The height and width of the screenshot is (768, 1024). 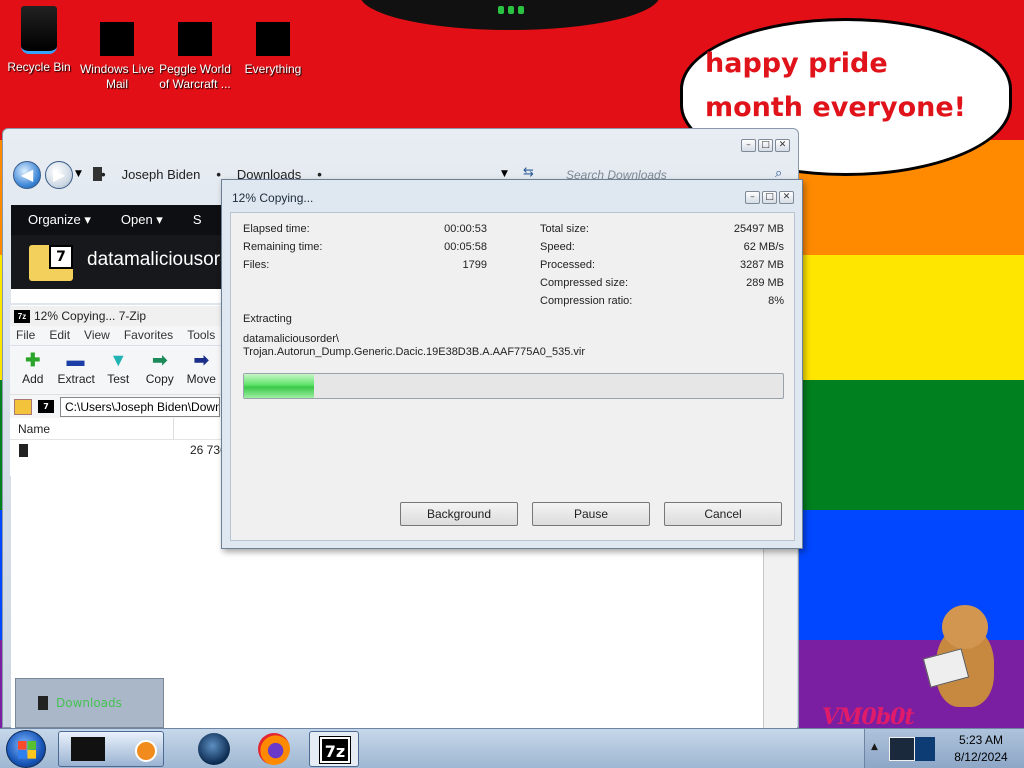 I want to click on archive-folder-icon, so click(x=51, y=263).